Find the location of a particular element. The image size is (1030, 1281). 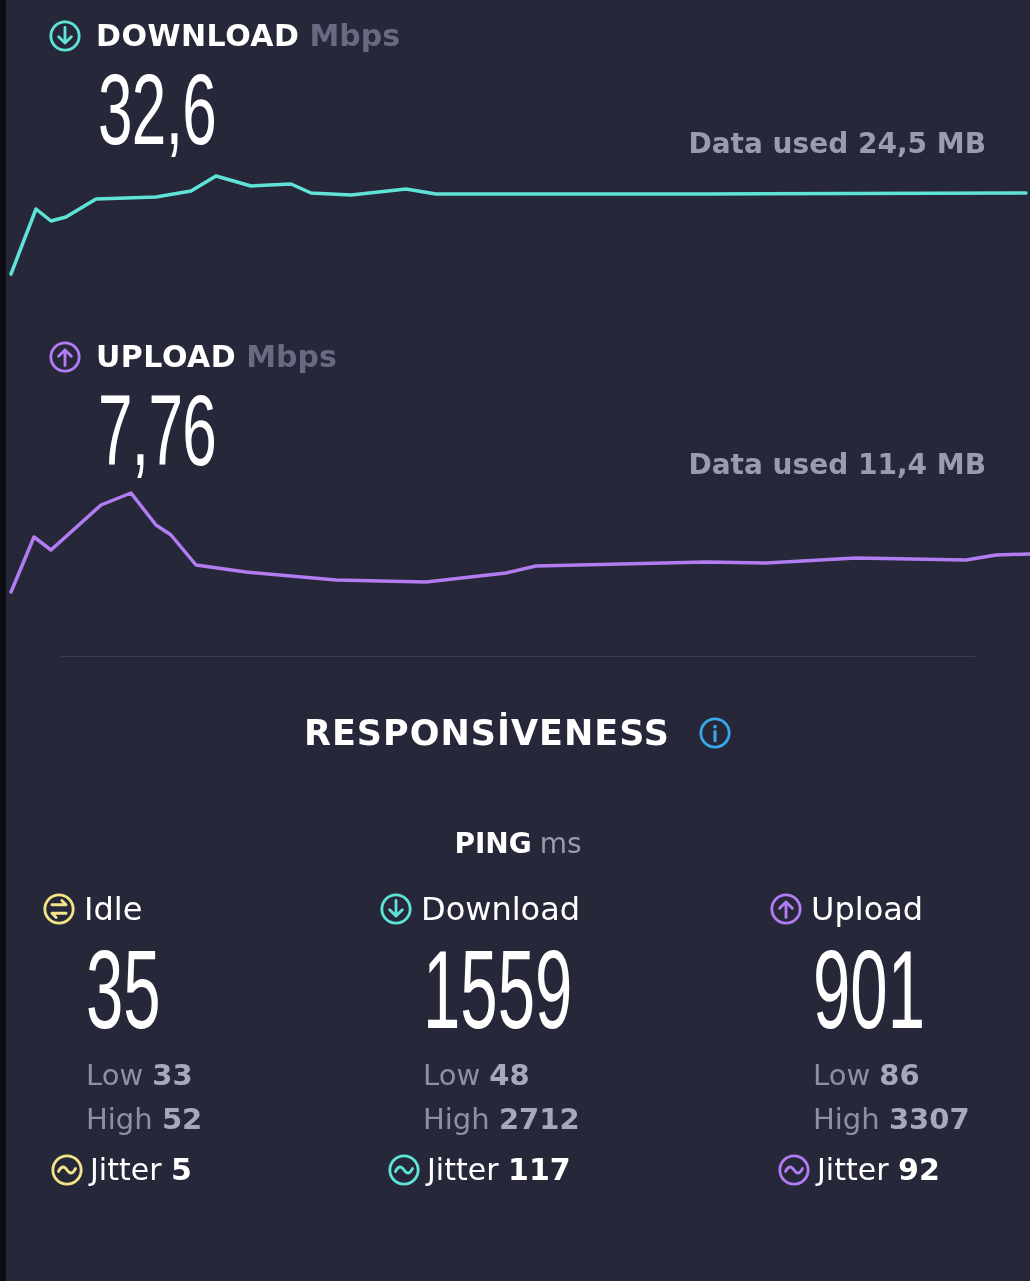

jitter-stat: Jitter 92 is located at coordinates (878, 1169).